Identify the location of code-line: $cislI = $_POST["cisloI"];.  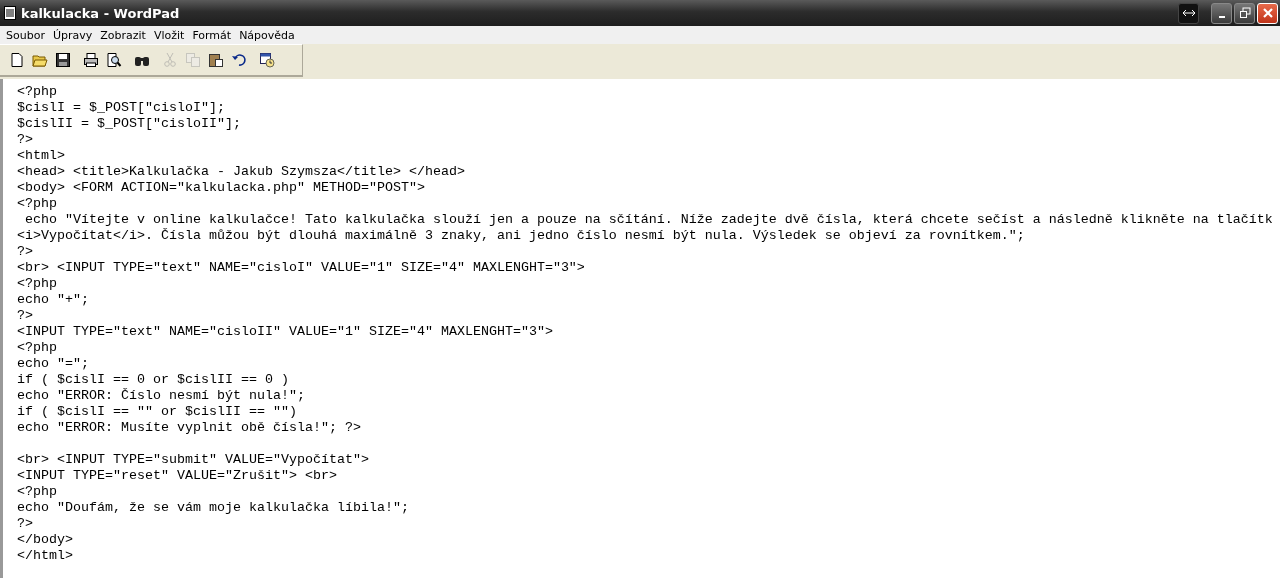
(121, 108).